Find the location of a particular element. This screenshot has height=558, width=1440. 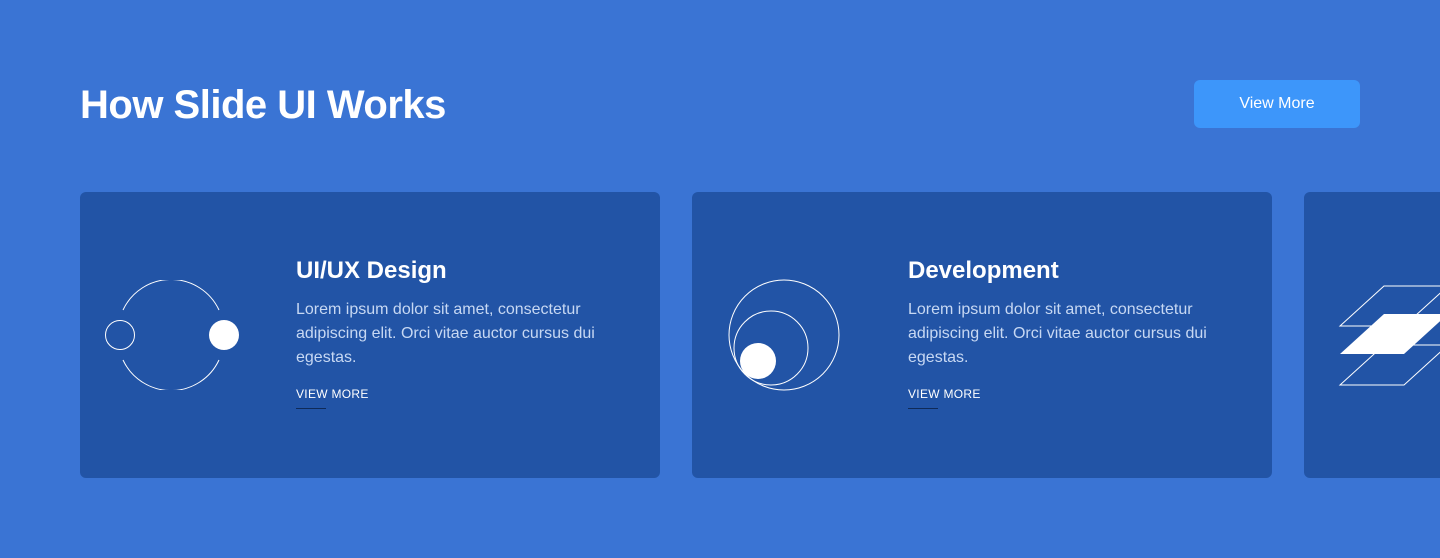

circles-orbit-icon is located at coordinates (172, 335).